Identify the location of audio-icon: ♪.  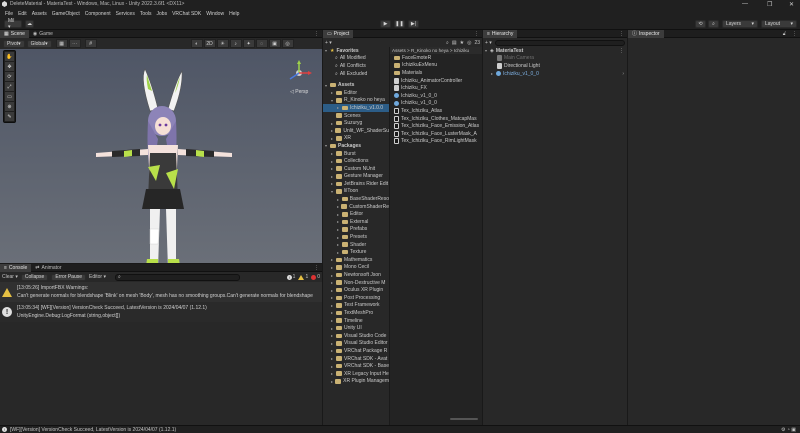
(235, 43).